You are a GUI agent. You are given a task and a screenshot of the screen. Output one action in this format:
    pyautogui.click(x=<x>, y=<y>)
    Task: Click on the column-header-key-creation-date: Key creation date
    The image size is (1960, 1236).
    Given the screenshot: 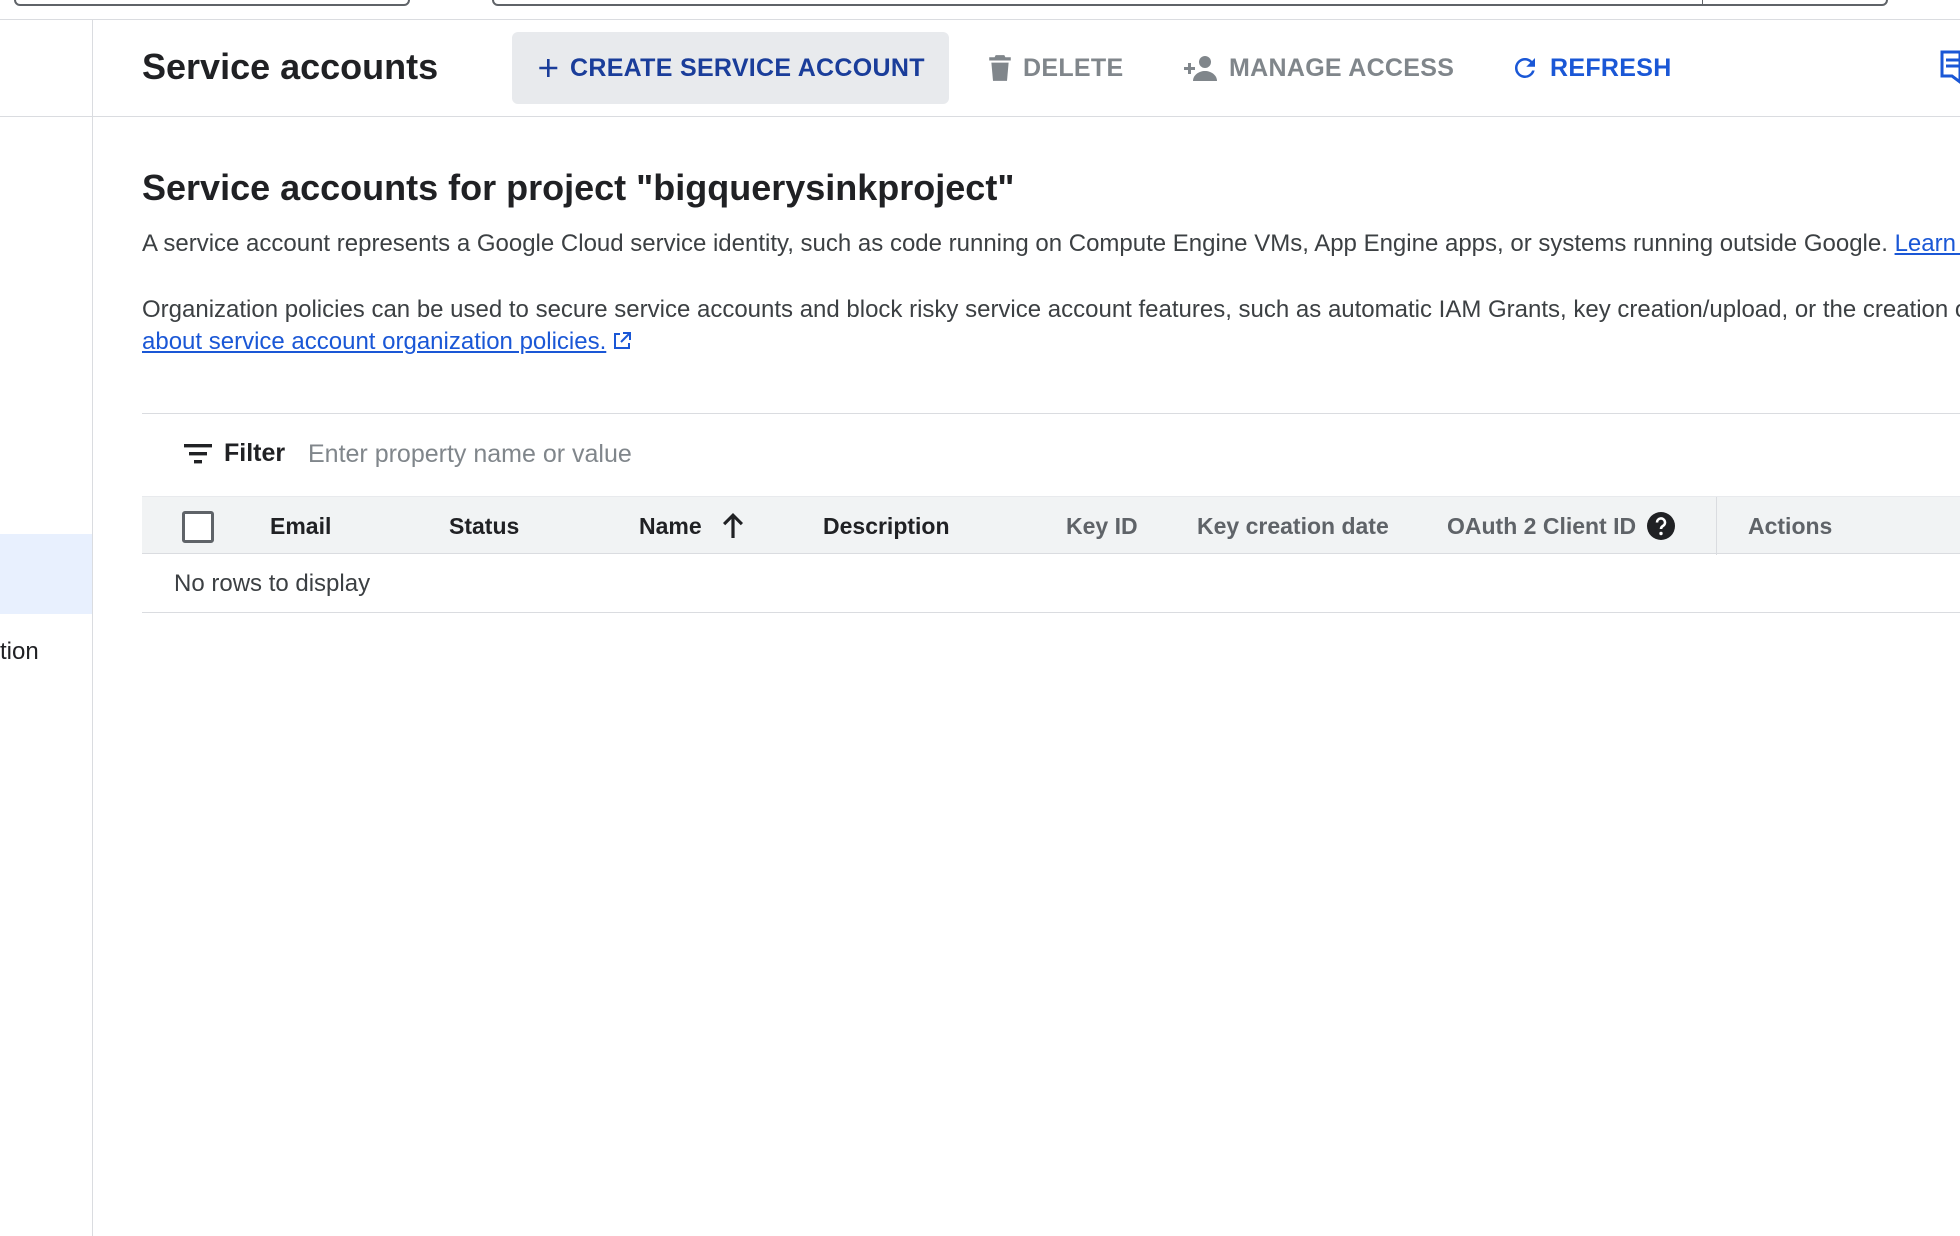 What is the action you would take?
    pyautogui.click(x=1293, y=526)
    